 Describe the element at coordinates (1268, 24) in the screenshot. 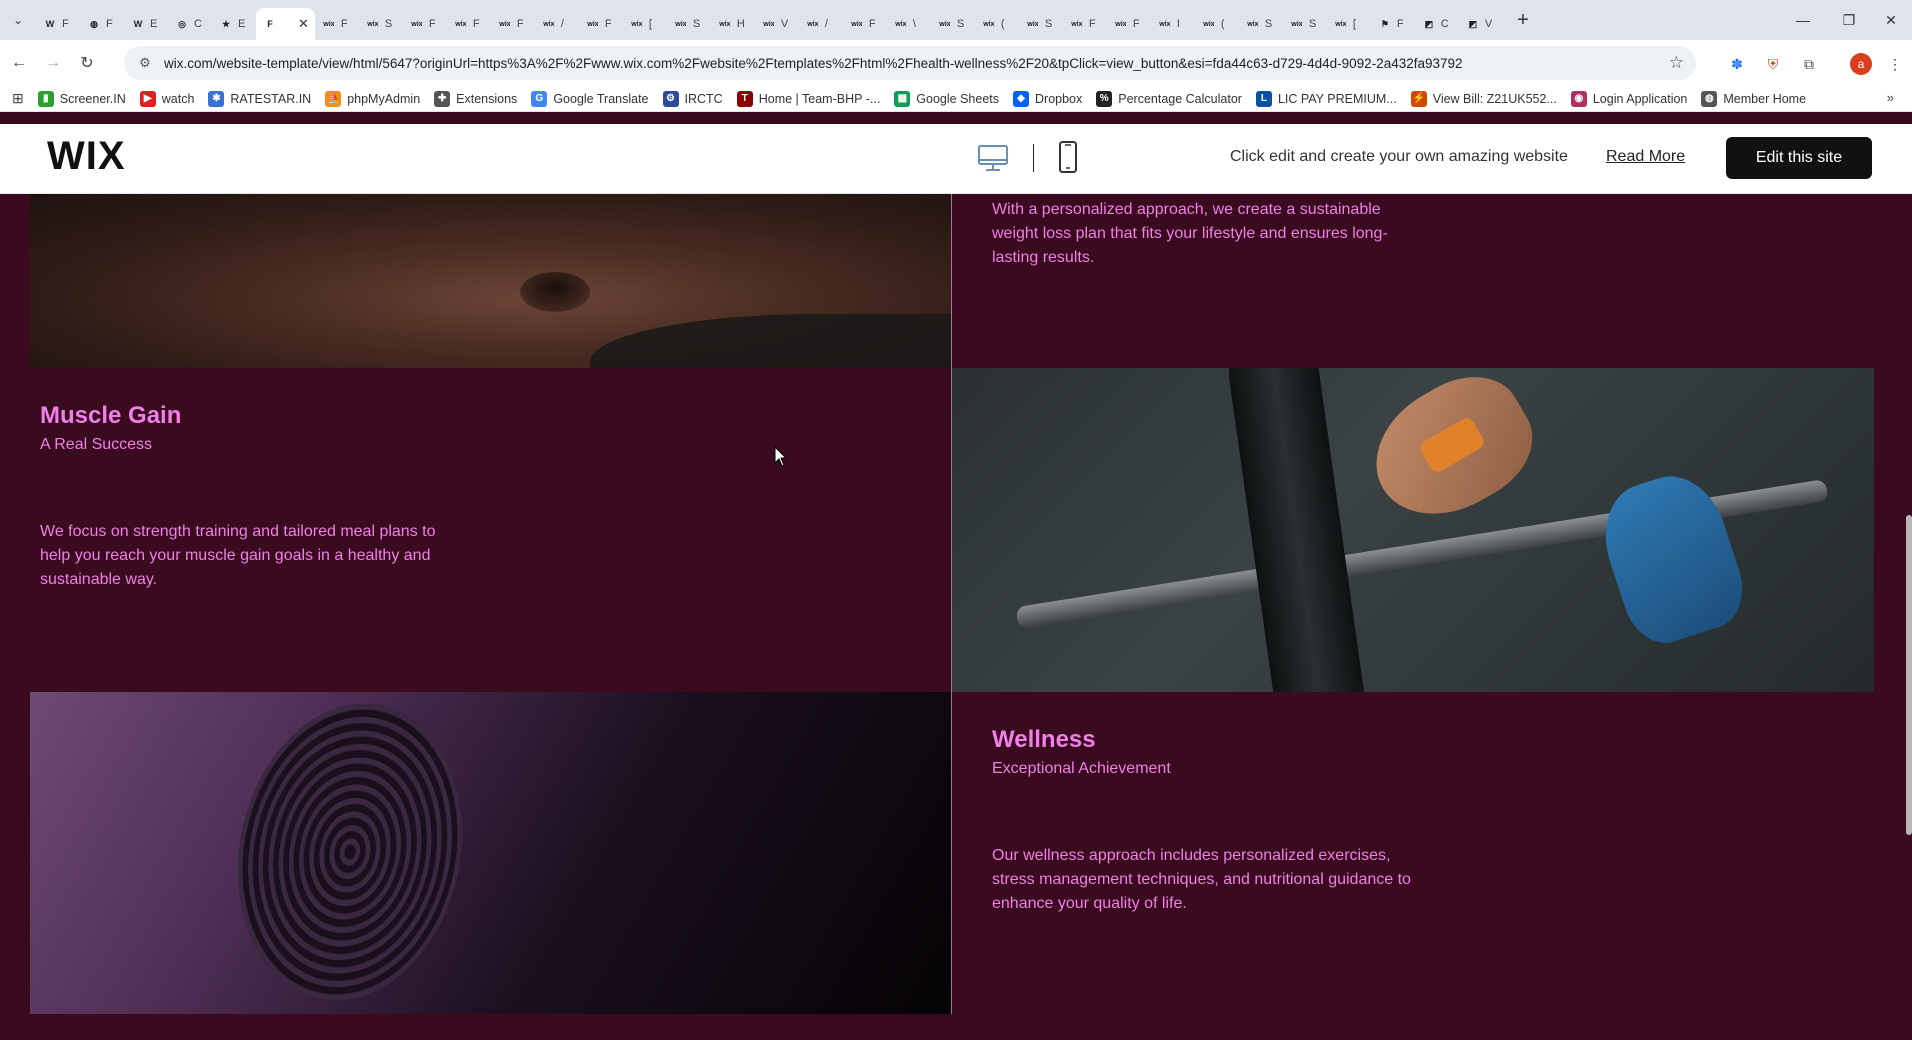

I see `tab-title: S` at that location.